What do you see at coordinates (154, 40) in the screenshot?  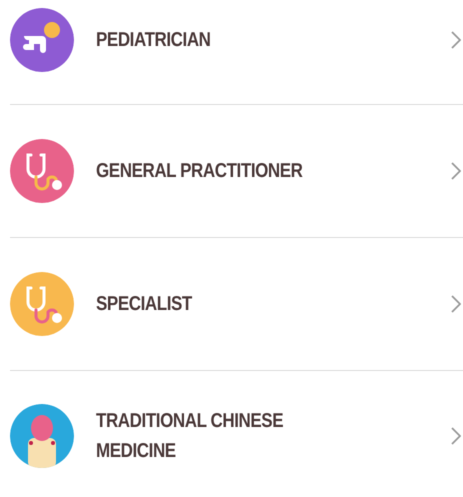 I see `item-label: PEDIATRICIAN` at bounding box center [154, 40].